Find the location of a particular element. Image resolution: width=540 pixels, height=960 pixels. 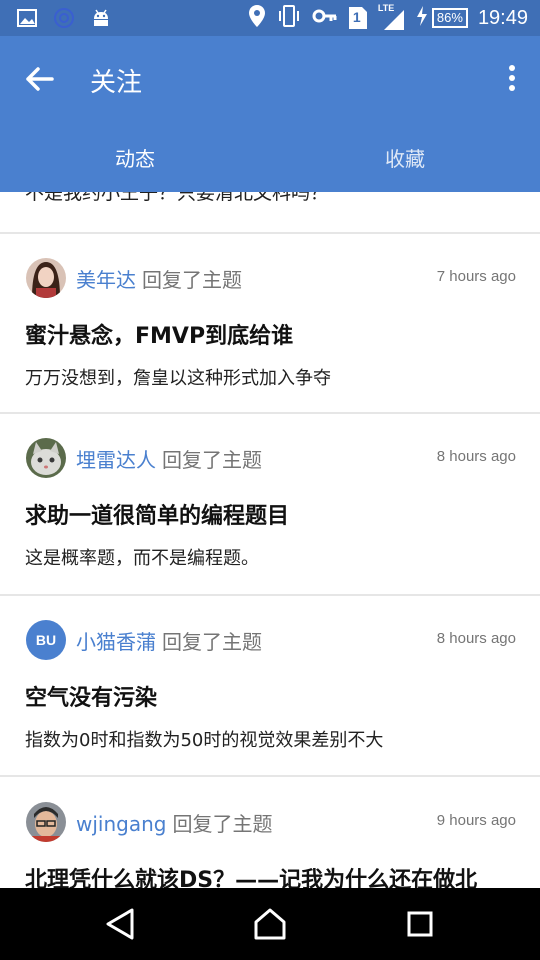

item-meta: 美年达 回复了主题 is located at coordinates (159, 278).